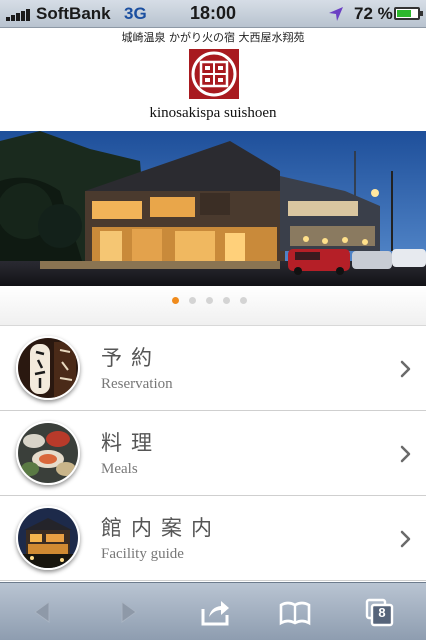  What do you see at coordinates (213, 113) in the screenshot?
I see `hotel-brand-name: kinosakispa suishoen` at bounding box center [213, 113].